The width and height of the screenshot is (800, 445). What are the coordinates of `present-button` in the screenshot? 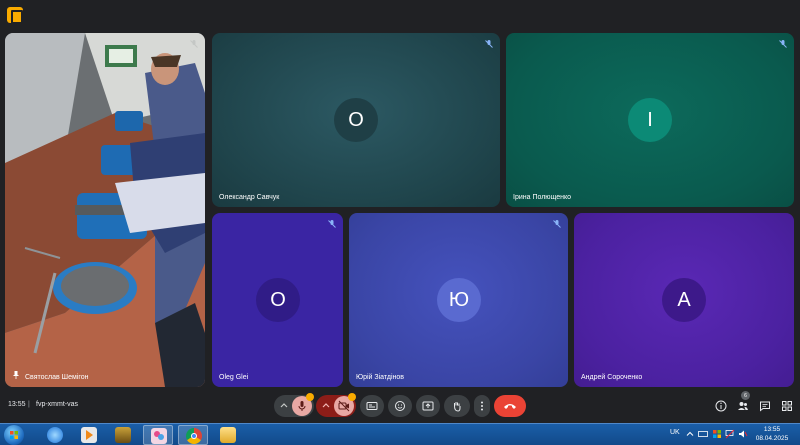 It's located at (428, 406).